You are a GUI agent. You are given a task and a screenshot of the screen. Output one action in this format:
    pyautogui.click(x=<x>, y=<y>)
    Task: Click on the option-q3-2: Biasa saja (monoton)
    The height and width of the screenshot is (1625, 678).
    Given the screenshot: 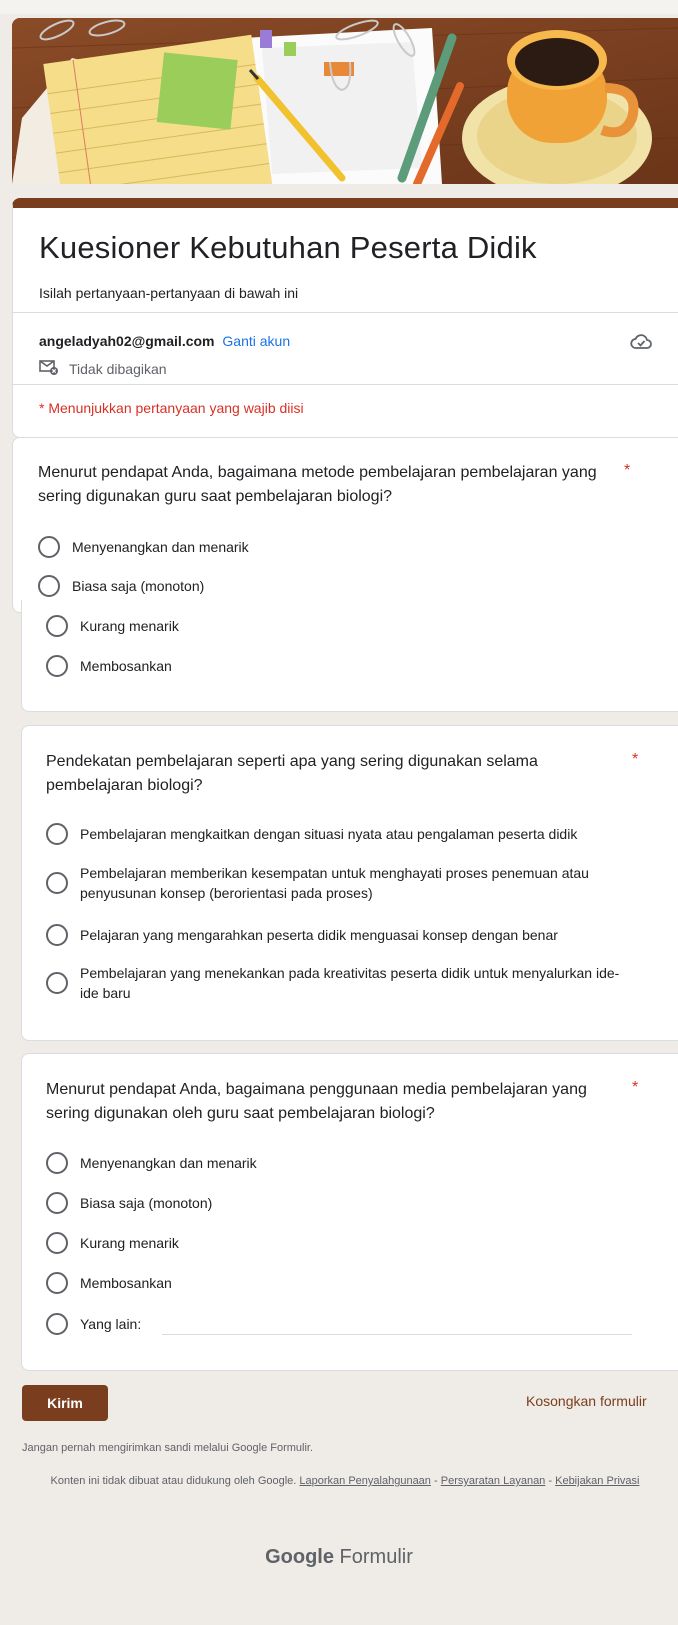 What is the action you would take?
    pyautogui.click(x=129, y=1203)
    